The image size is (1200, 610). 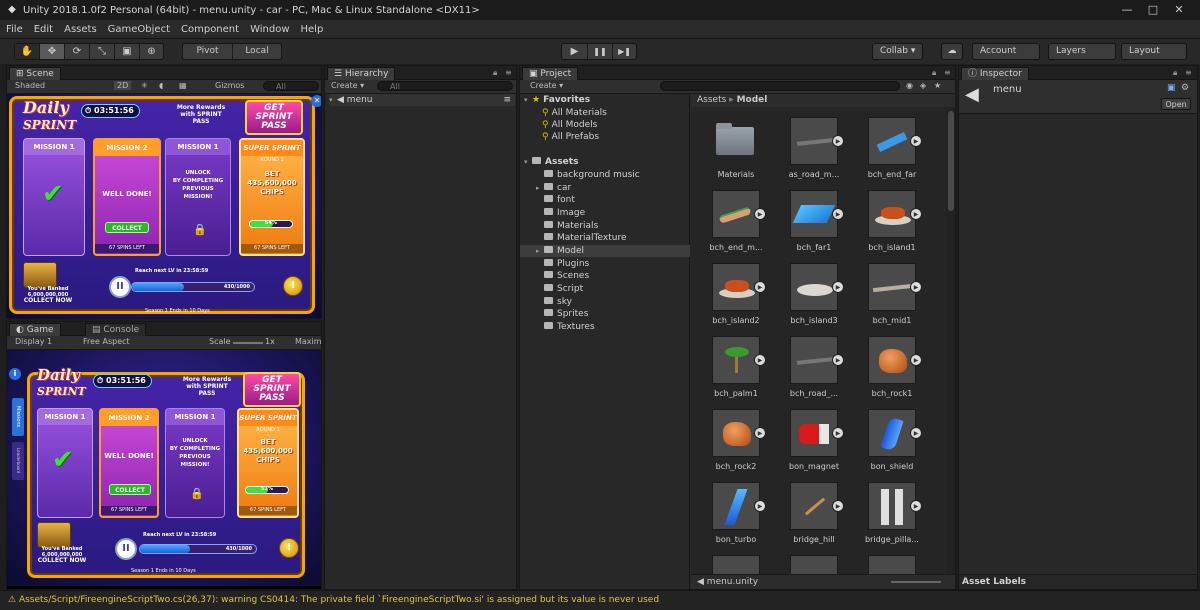 I want to click on asset-tile: ▶ bridge_hill, so click(x=814, y=513).